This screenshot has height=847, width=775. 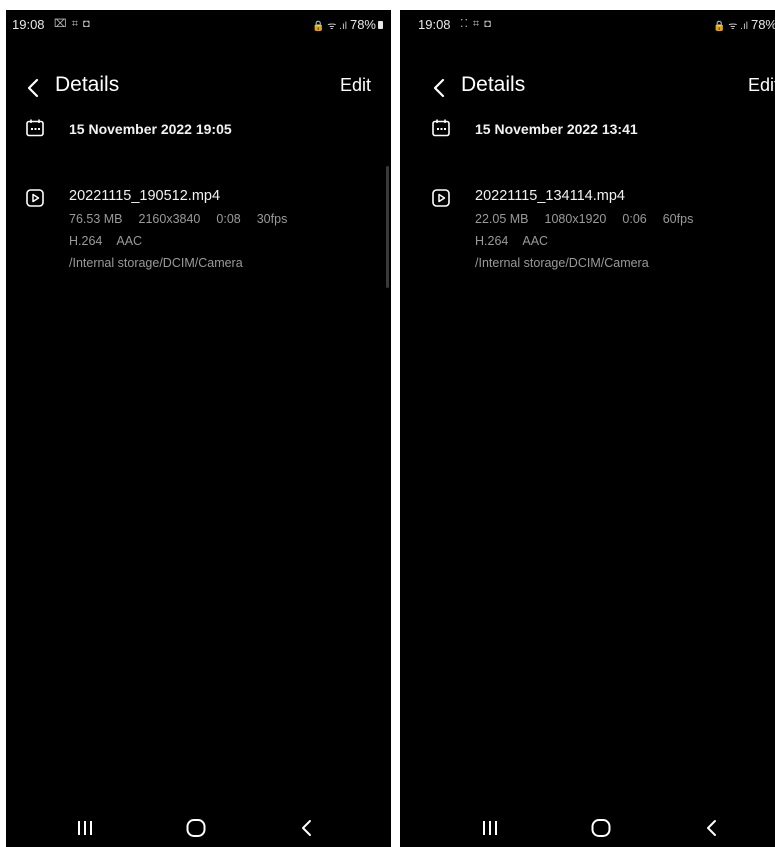 I want to click on file-duration: 0:06, so click(x=634, y=219).